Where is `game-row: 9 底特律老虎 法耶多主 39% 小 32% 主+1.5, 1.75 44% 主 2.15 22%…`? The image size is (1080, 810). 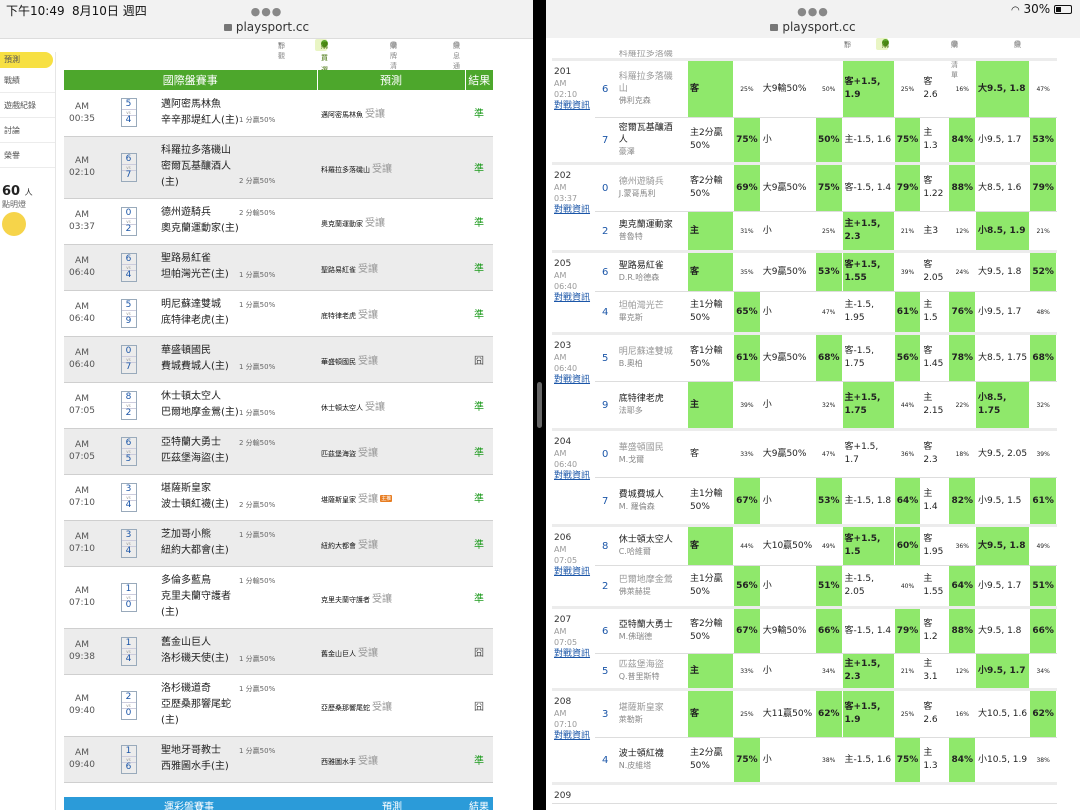 game-row: 9 底特律老虎 法耶多主 39% 小 32% 主+1.5, 1.75 44% 主 2.15 22%… is located at coordinates (804, 405).